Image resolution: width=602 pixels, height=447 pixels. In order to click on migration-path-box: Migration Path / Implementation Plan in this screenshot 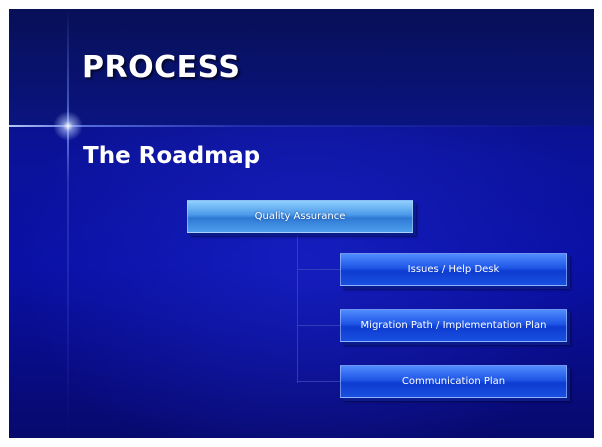, I will do `click(453, 325)`.